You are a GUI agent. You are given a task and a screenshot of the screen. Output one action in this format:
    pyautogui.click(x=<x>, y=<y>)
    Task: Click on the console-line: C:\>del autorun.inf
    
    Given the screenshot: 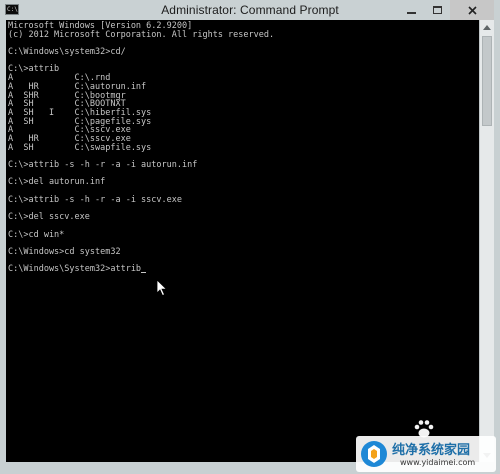 What is the action you would take?
    pyautogui.click(x=57, y=182)
    